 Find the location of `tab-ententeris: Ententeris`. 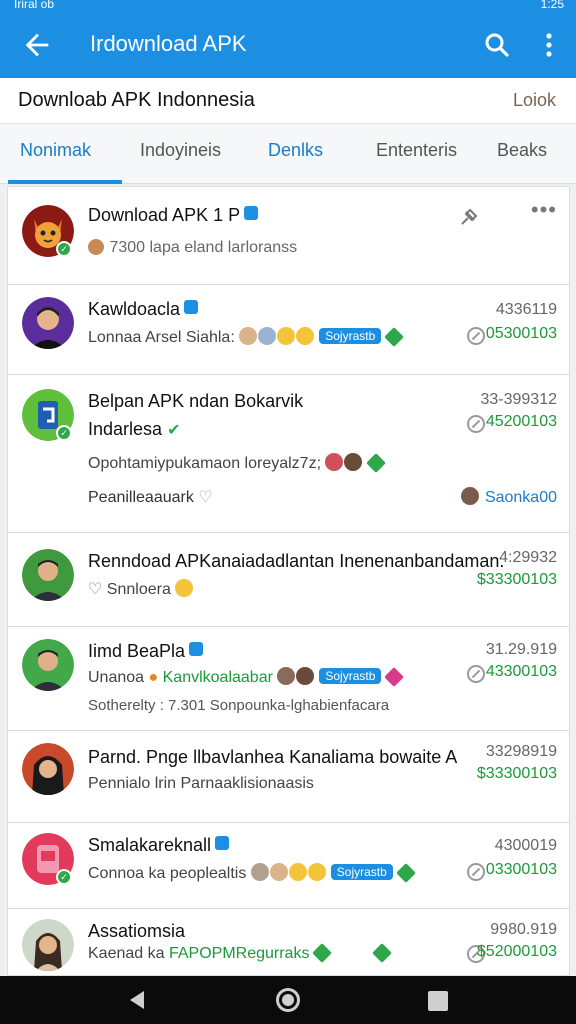

tab-ententeris: Ententeris is located at coordinates (416, 150).